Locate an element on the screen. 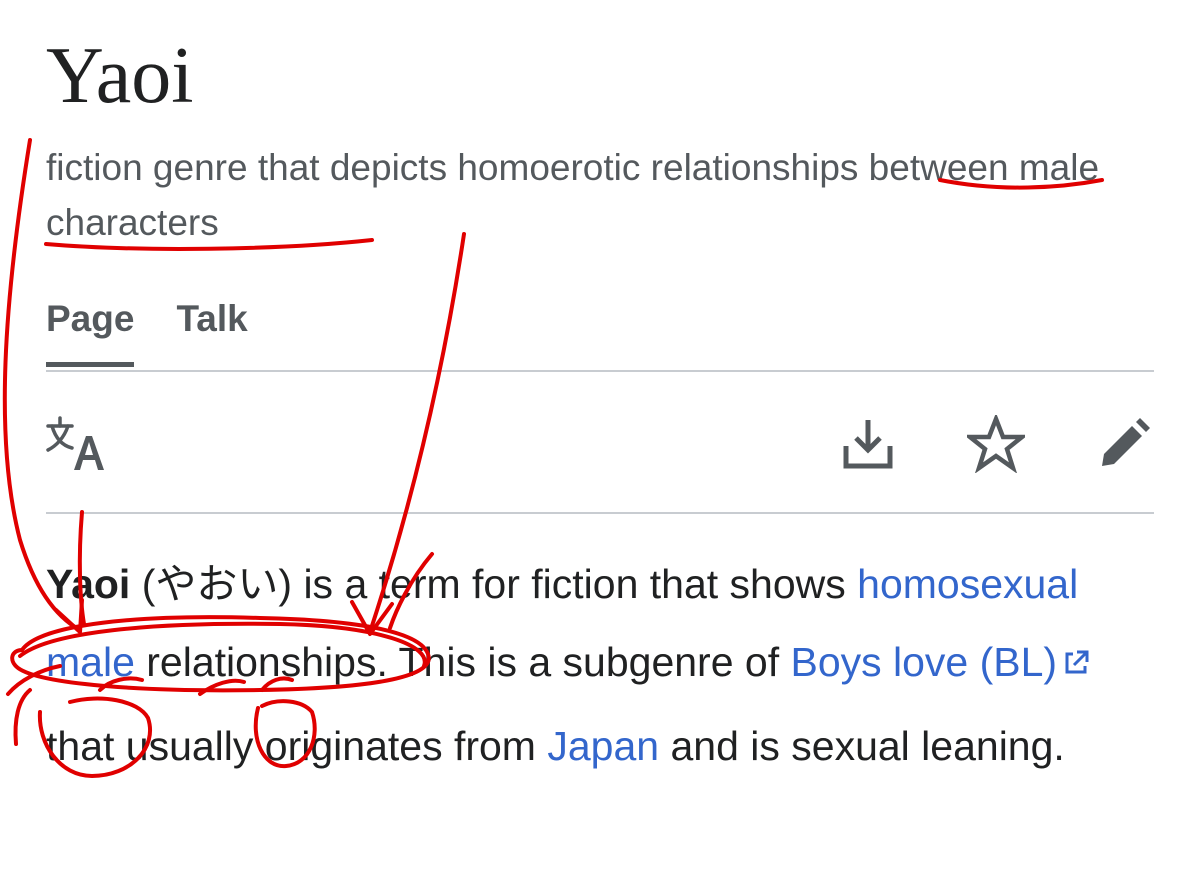 This screenshot has width=1200, height=884. lead-text: and is sexual leaning. is located at coordinates (862, 746).